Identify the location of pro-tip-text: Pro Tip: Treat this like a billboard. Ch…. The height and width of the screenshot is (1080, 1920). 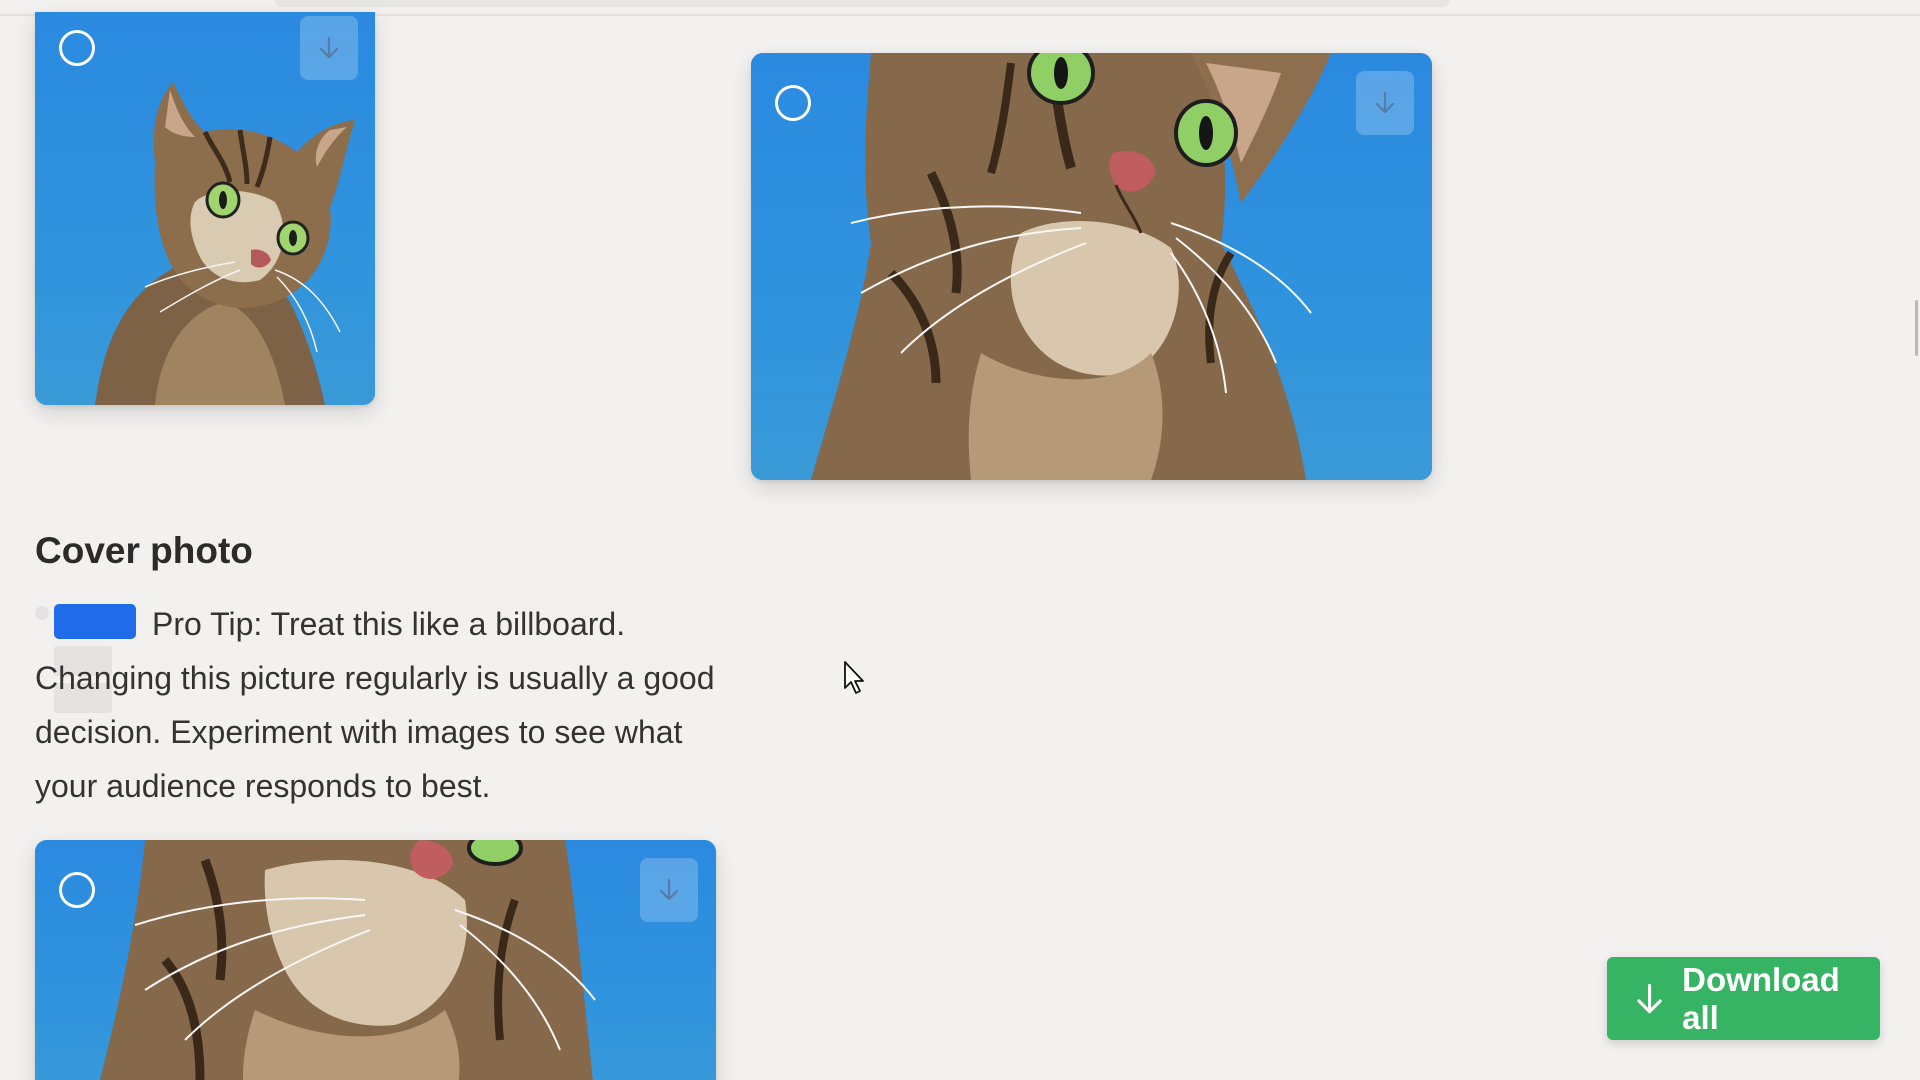
(375, 705).